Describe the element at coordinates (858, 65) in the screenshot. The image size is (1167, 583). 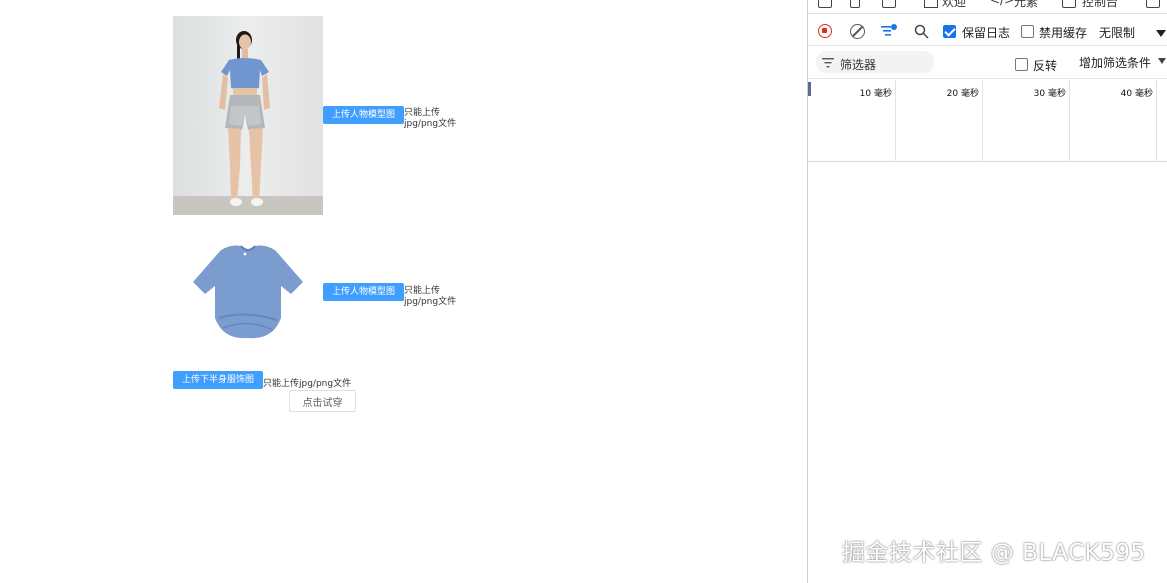
I see `filter-placeholder: 筛选器` at that location.